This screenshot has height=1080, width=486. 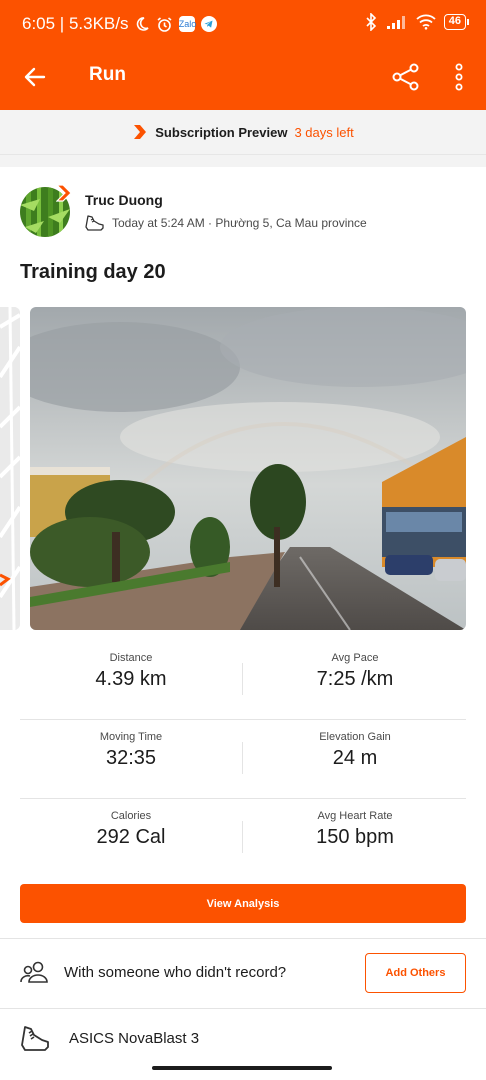 What do you see at coordinates (107, 74) in the screenshot?
I see `page-title: Run` at bounding box center [107, 74].